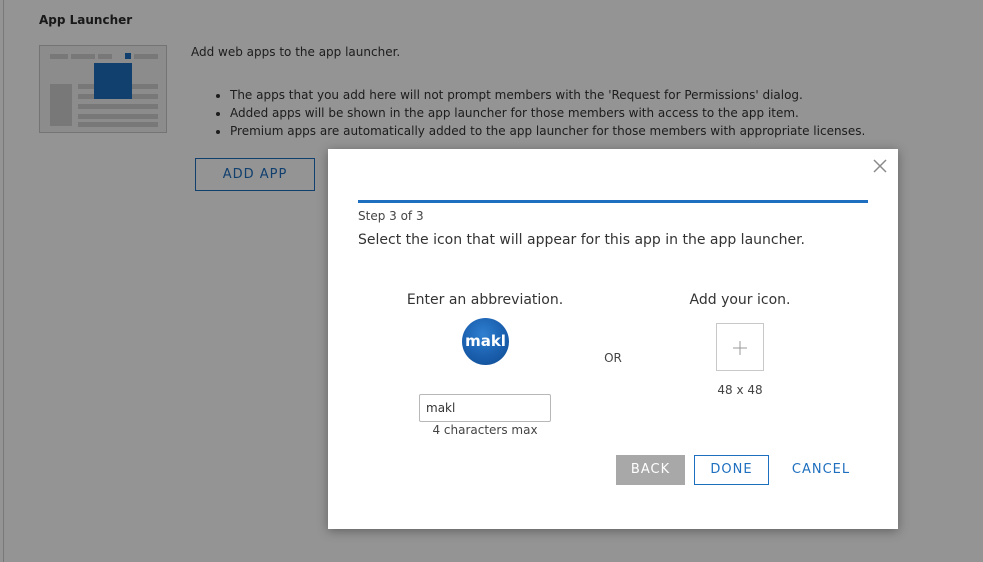 The image size is (983, 562). I want to click on close-icon-glyph, so click(880, 166).